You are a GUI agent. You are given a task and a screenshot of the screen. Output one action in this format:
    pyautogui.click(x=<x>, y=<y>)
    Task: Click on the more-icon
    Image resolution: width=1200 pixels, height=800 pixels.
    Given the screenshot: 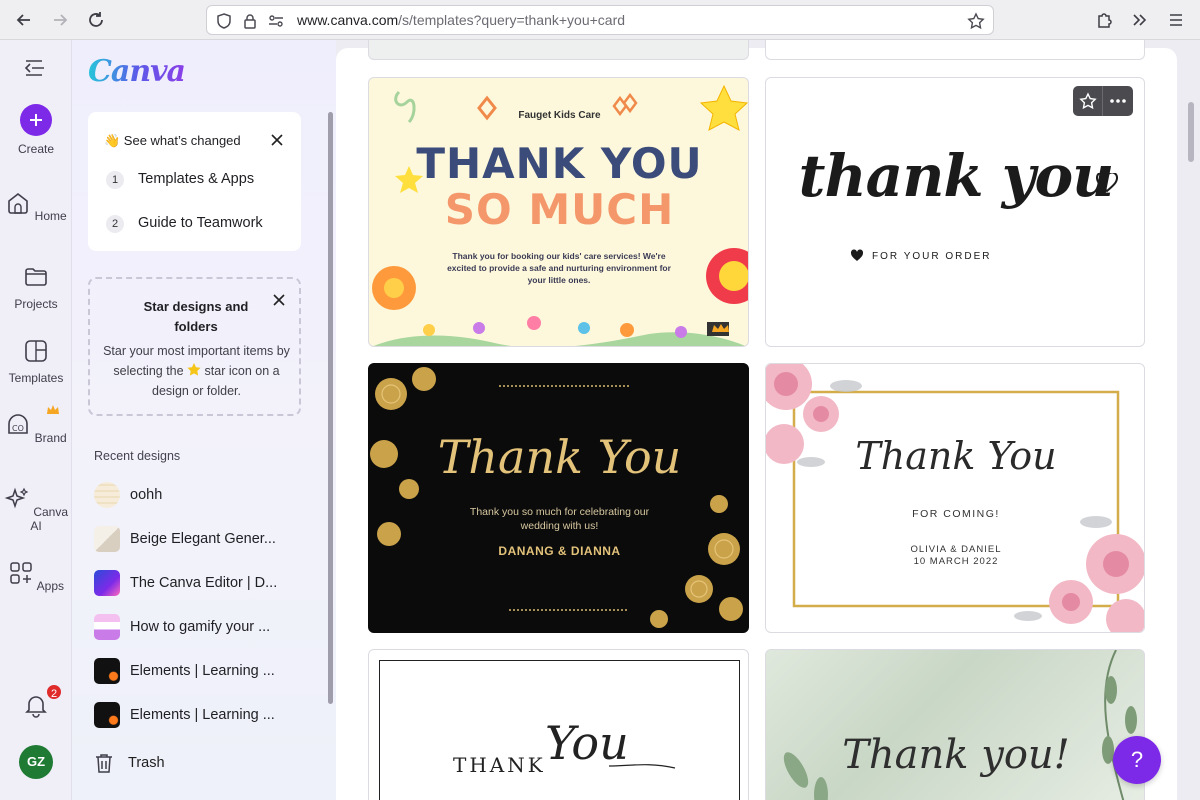 What is the action you would take?
    pyautogui.click(x=1118, y=101)
    